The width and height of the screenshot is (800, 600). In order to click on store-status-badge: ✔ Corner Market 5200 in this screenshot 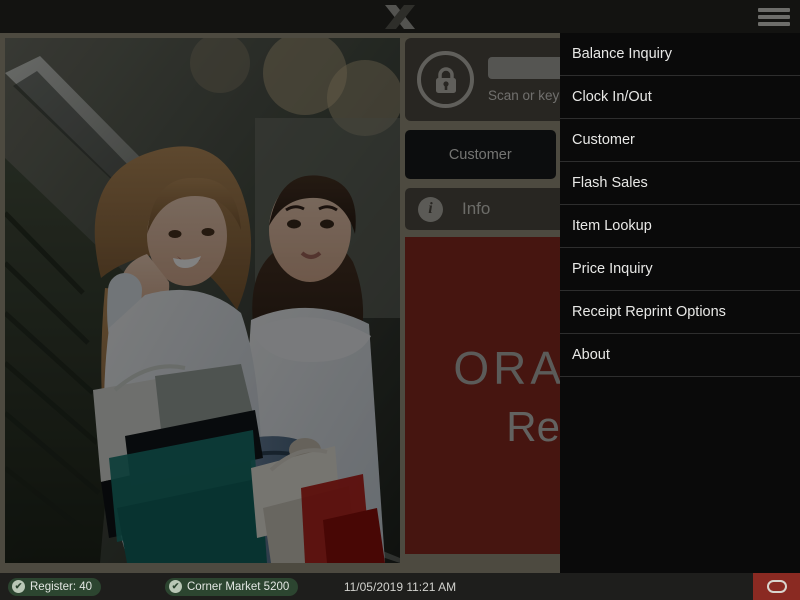, I will do `click(232, 586)`.